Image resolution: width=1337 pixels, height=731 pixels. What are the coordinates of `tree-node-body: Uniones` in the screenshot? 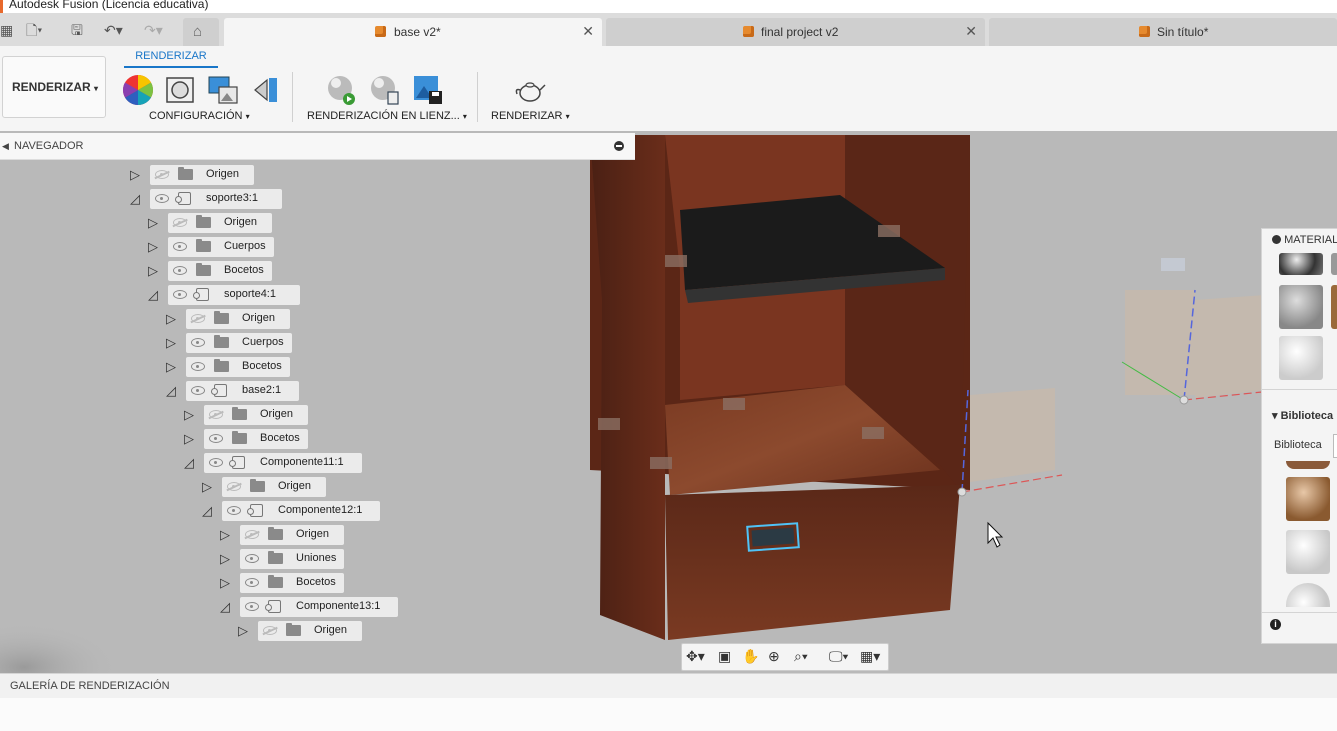 It's located at (292, 559).